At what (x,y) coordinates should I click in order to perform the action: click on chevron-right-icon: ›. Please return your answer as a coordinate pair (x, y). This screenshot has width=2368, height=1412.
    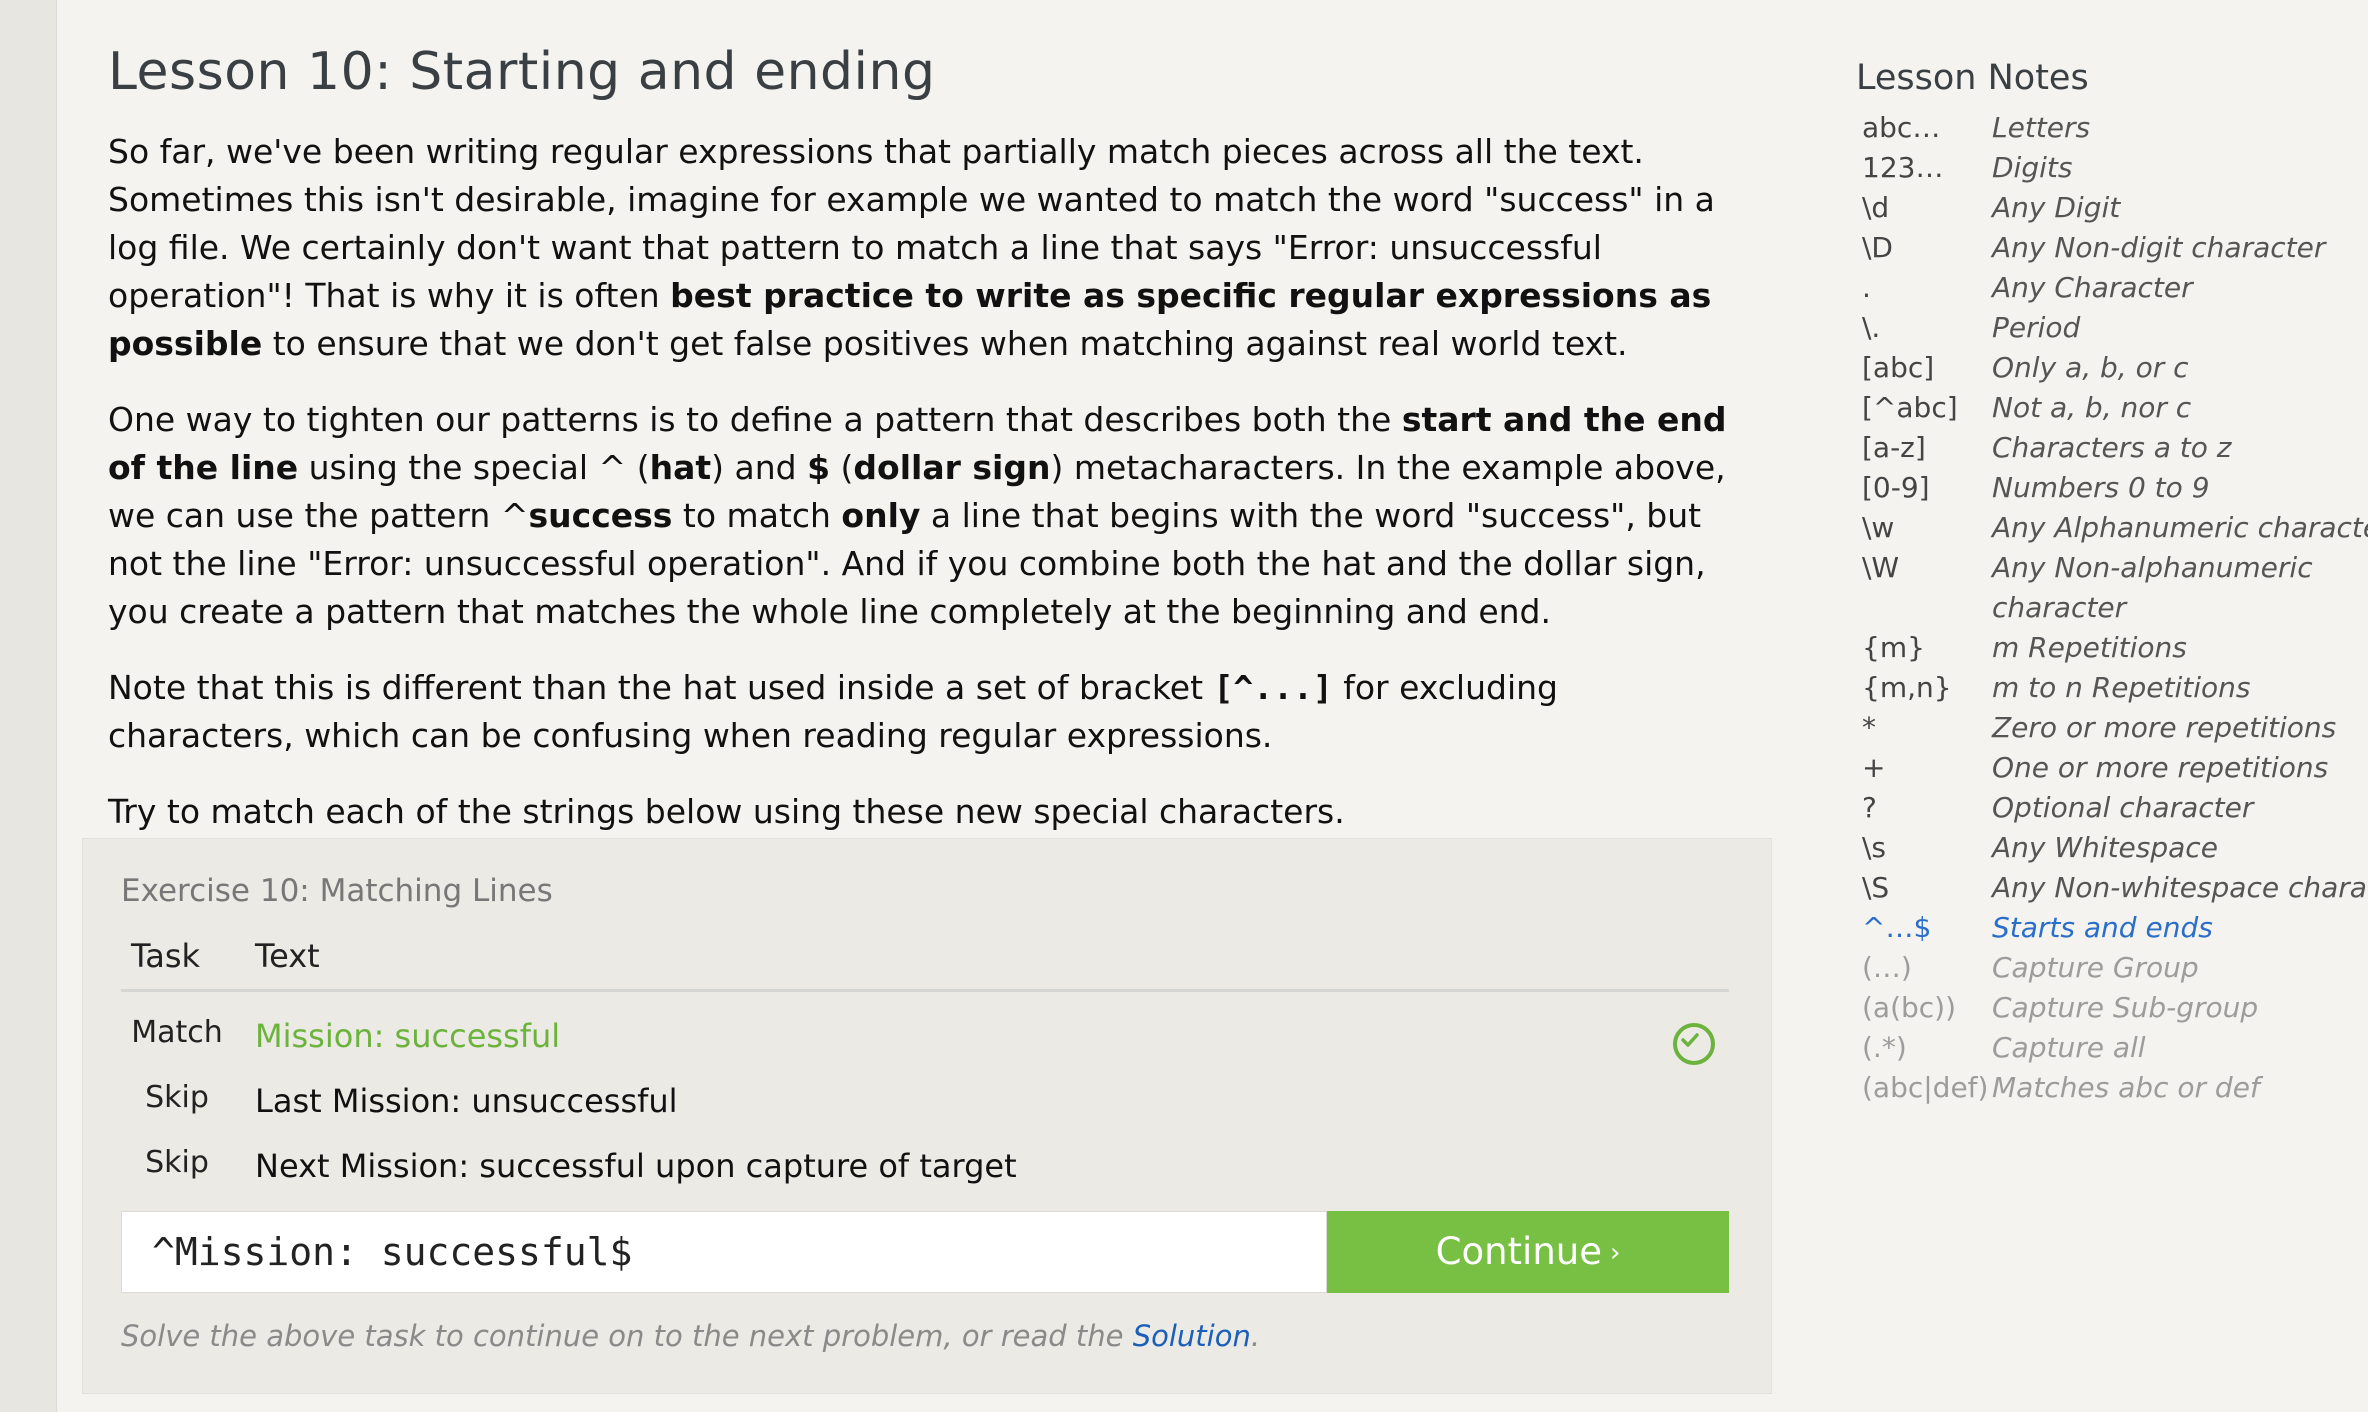
    Looking at the image, I should click on (1615, 1253).